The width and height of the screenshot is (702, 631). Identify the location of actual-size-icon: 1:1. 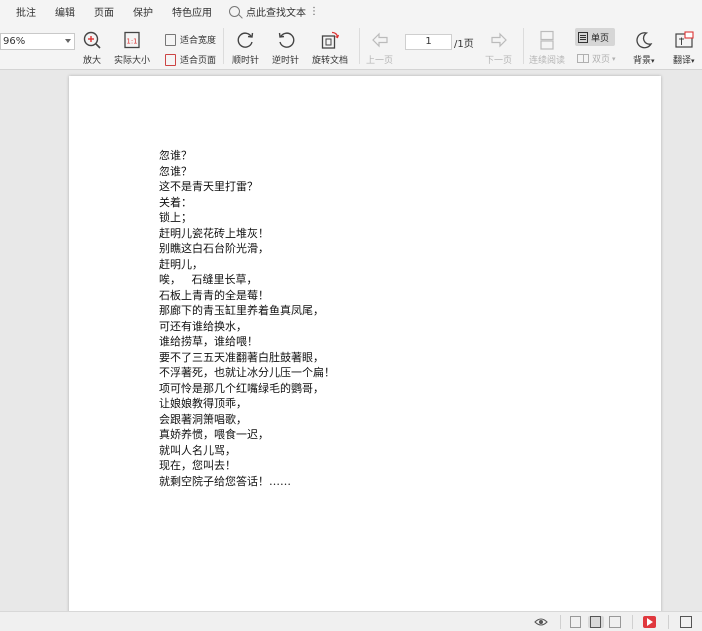
(132, 40).